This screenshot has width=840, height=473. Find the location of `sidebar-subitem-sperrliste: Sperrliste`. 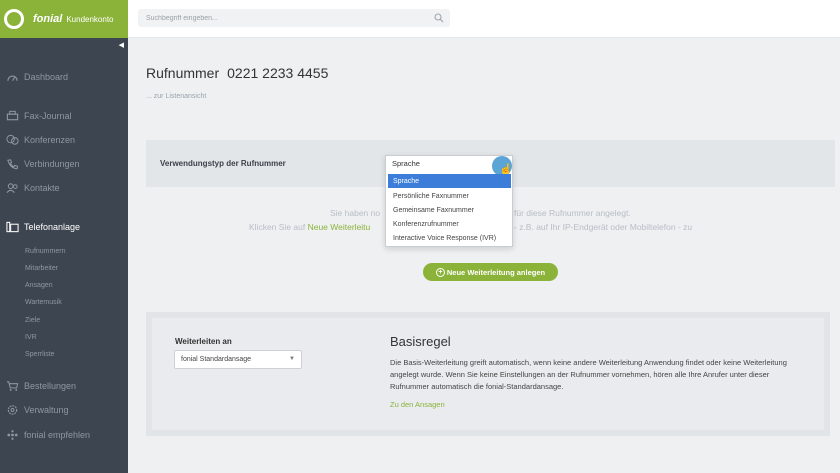

sidebar-subitem-sperrliste: Sperrliste is located at coordinates (40, 354).